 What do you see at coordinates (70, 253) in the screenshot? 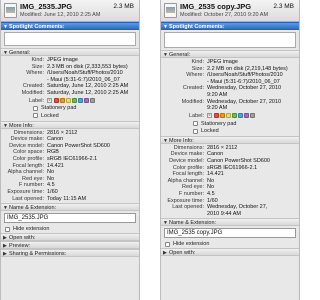
I see `section-sharing-permissions: ▶ Sharing & Permissions:` at bounding box center [70, 253].